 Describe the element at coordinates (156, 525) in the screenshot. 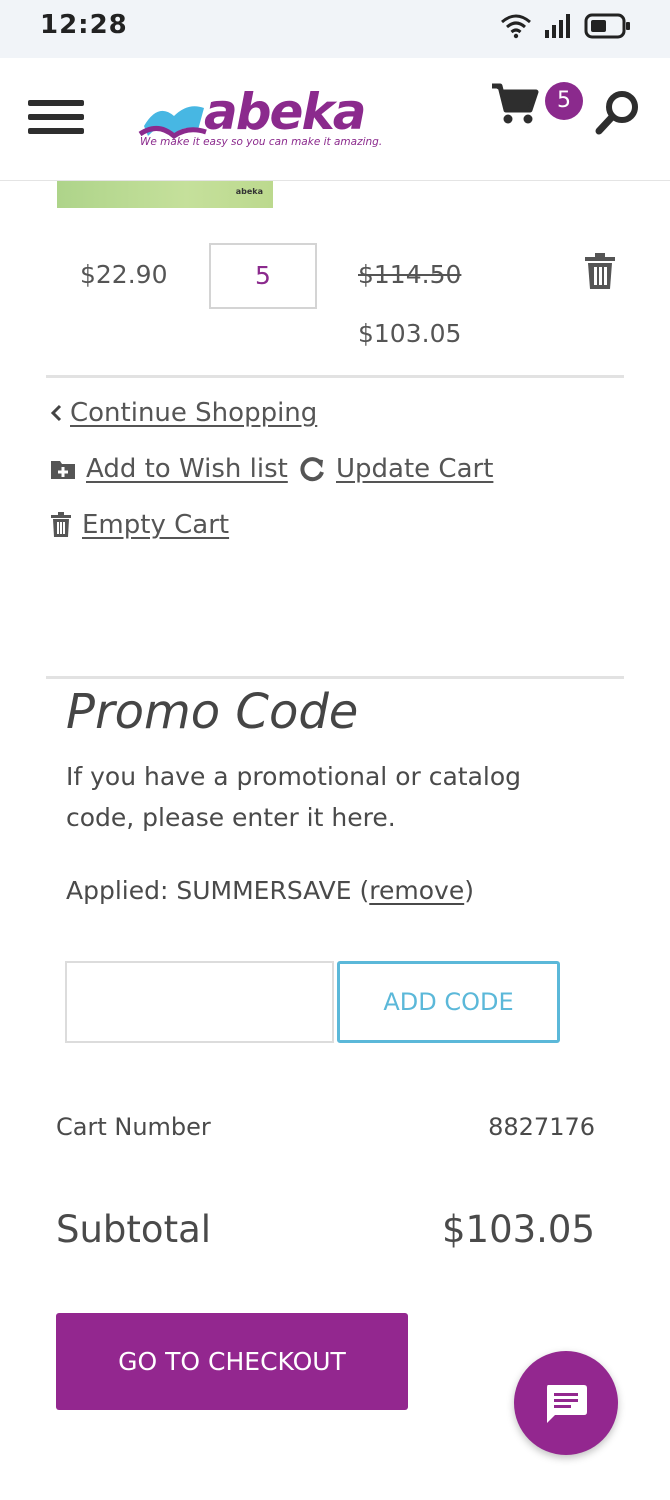

I see `empty-cart-label: Empty Cart` at that location.